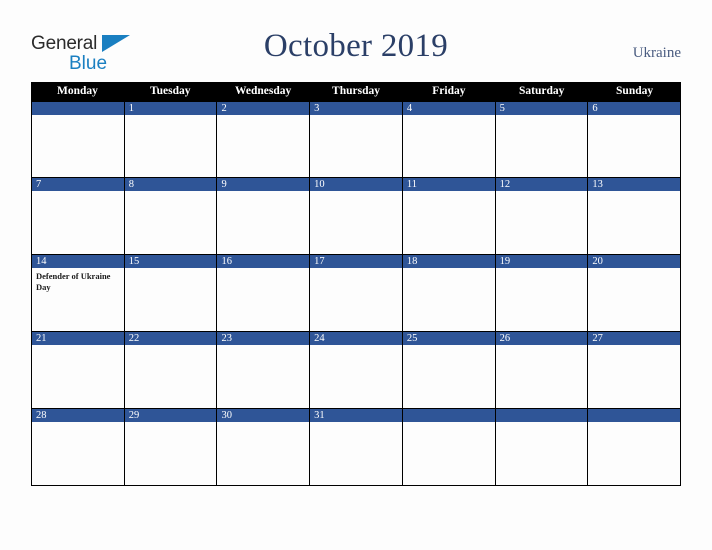 Image resolution: width=712 pixels, height=550 pixels. What do you see at coordinates (170, 261) in the screenshot?
I see `day-number-band: 15` at bounding box center [170, 261].